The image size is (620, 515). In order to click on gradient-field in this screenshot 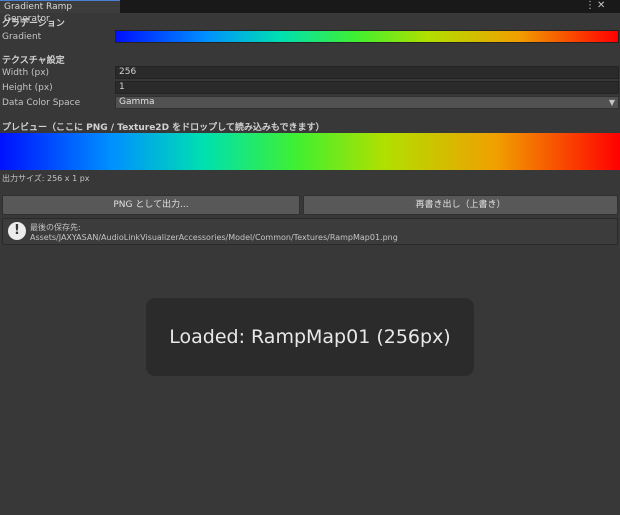, I will do `click(367, 36)`.